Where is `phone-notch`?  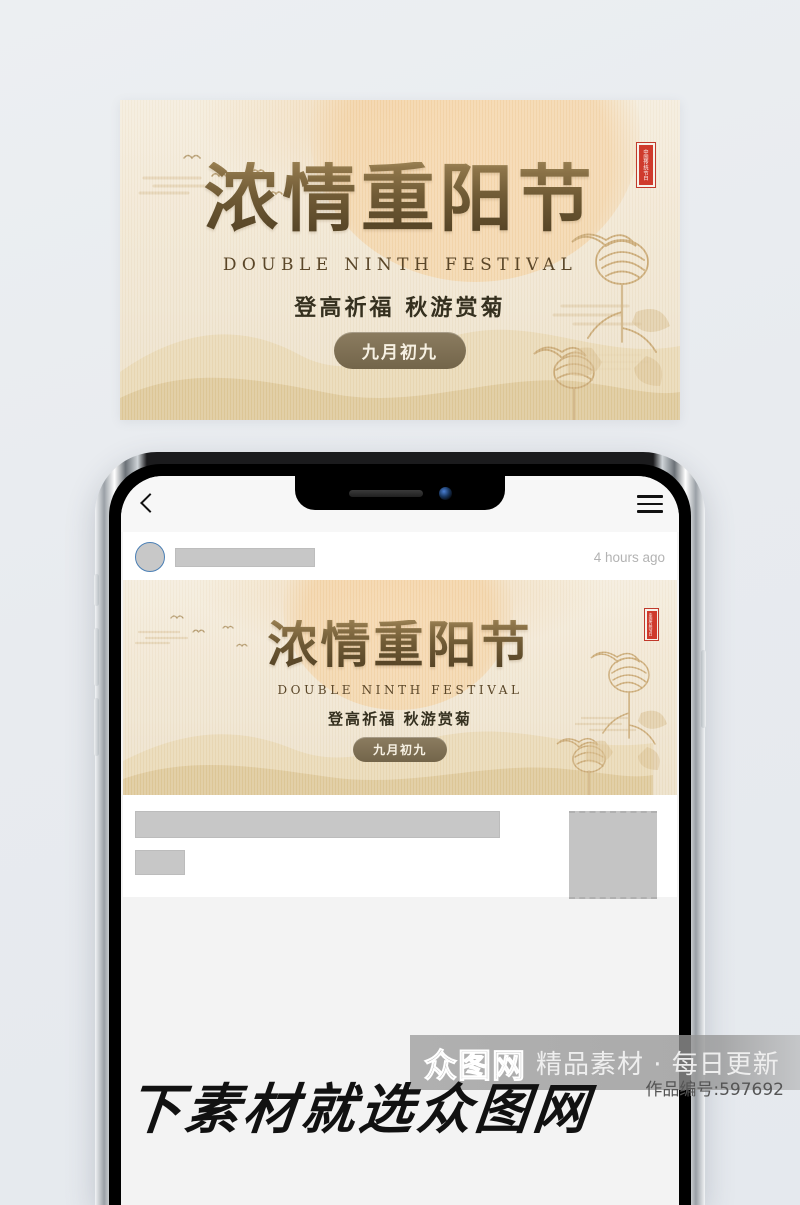 phone-notch is located at coordinates (400, 493).